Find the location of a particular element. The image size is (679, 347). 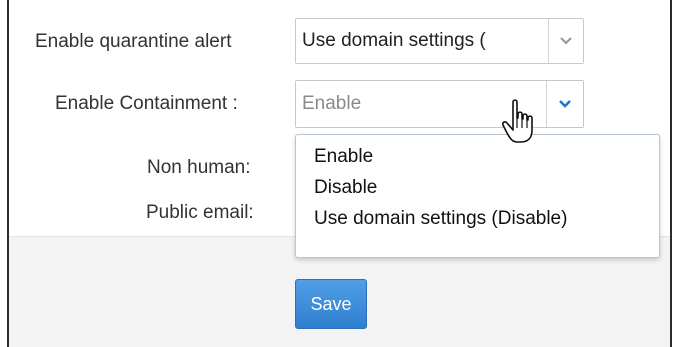

save-button: Save is located at coordinates (331, 304).